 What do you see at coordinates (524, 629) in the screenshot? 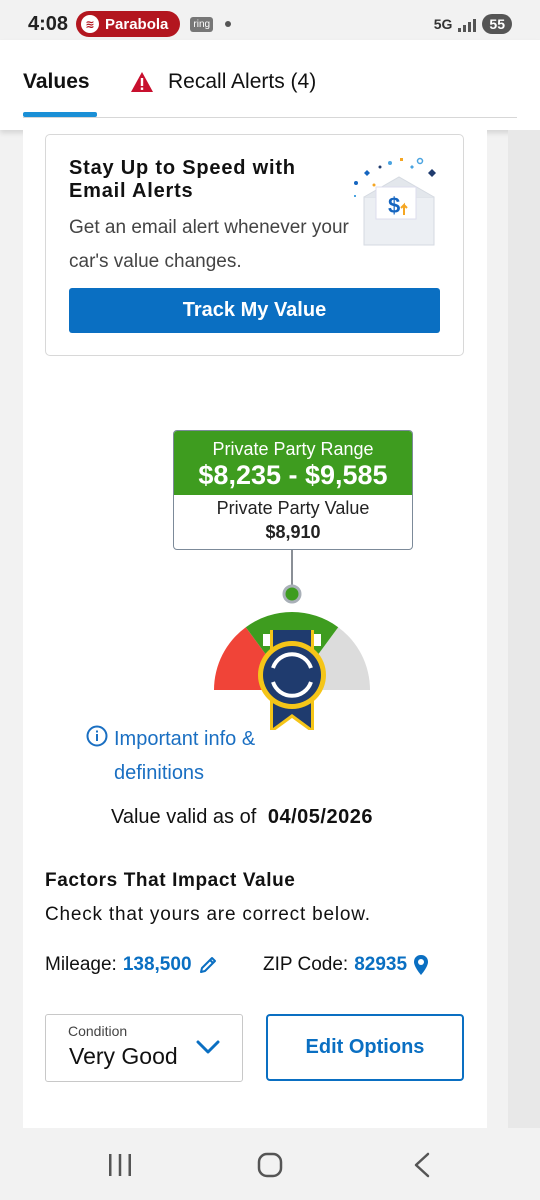
I see `right-rail` at bounding box center [524, 629].